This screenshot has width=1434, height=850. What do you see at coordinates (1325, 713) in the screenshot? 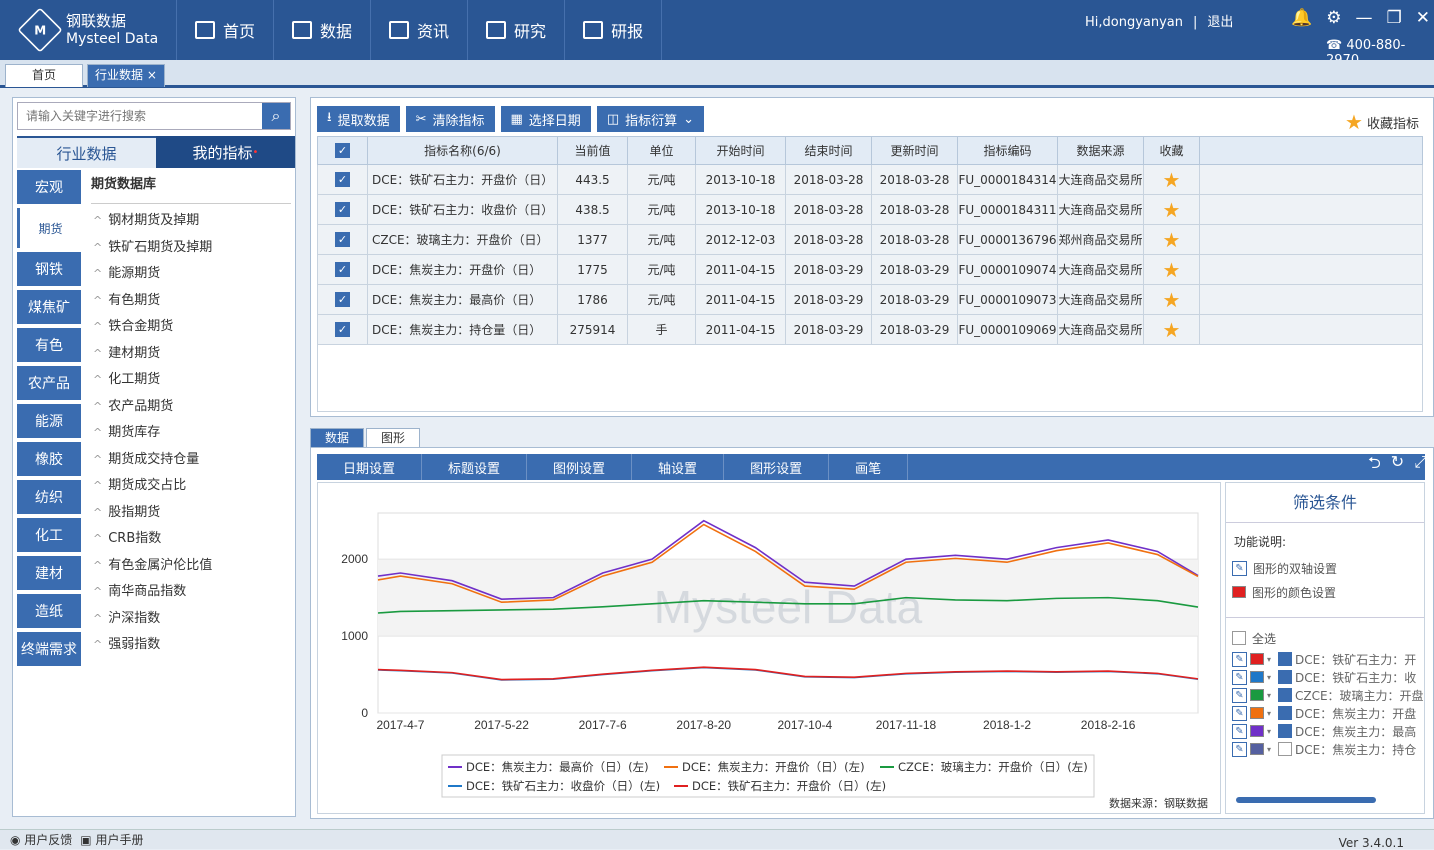
I see `series-row: ✎ ▾ DCE：焦炭主力：开盘` at bounding box center [1325, 713].